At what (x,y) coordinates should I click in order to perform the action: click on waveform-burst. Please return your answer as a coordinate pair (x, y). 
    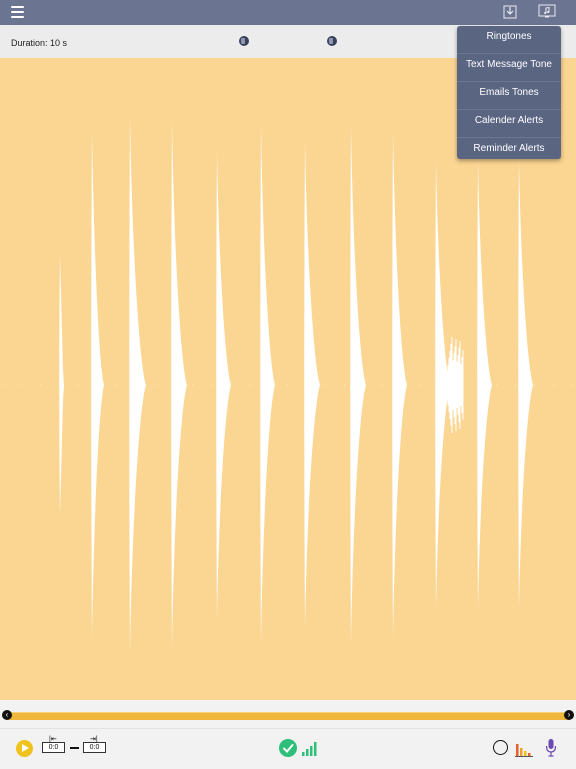
    Looking at the image, I should click on (455, 385).